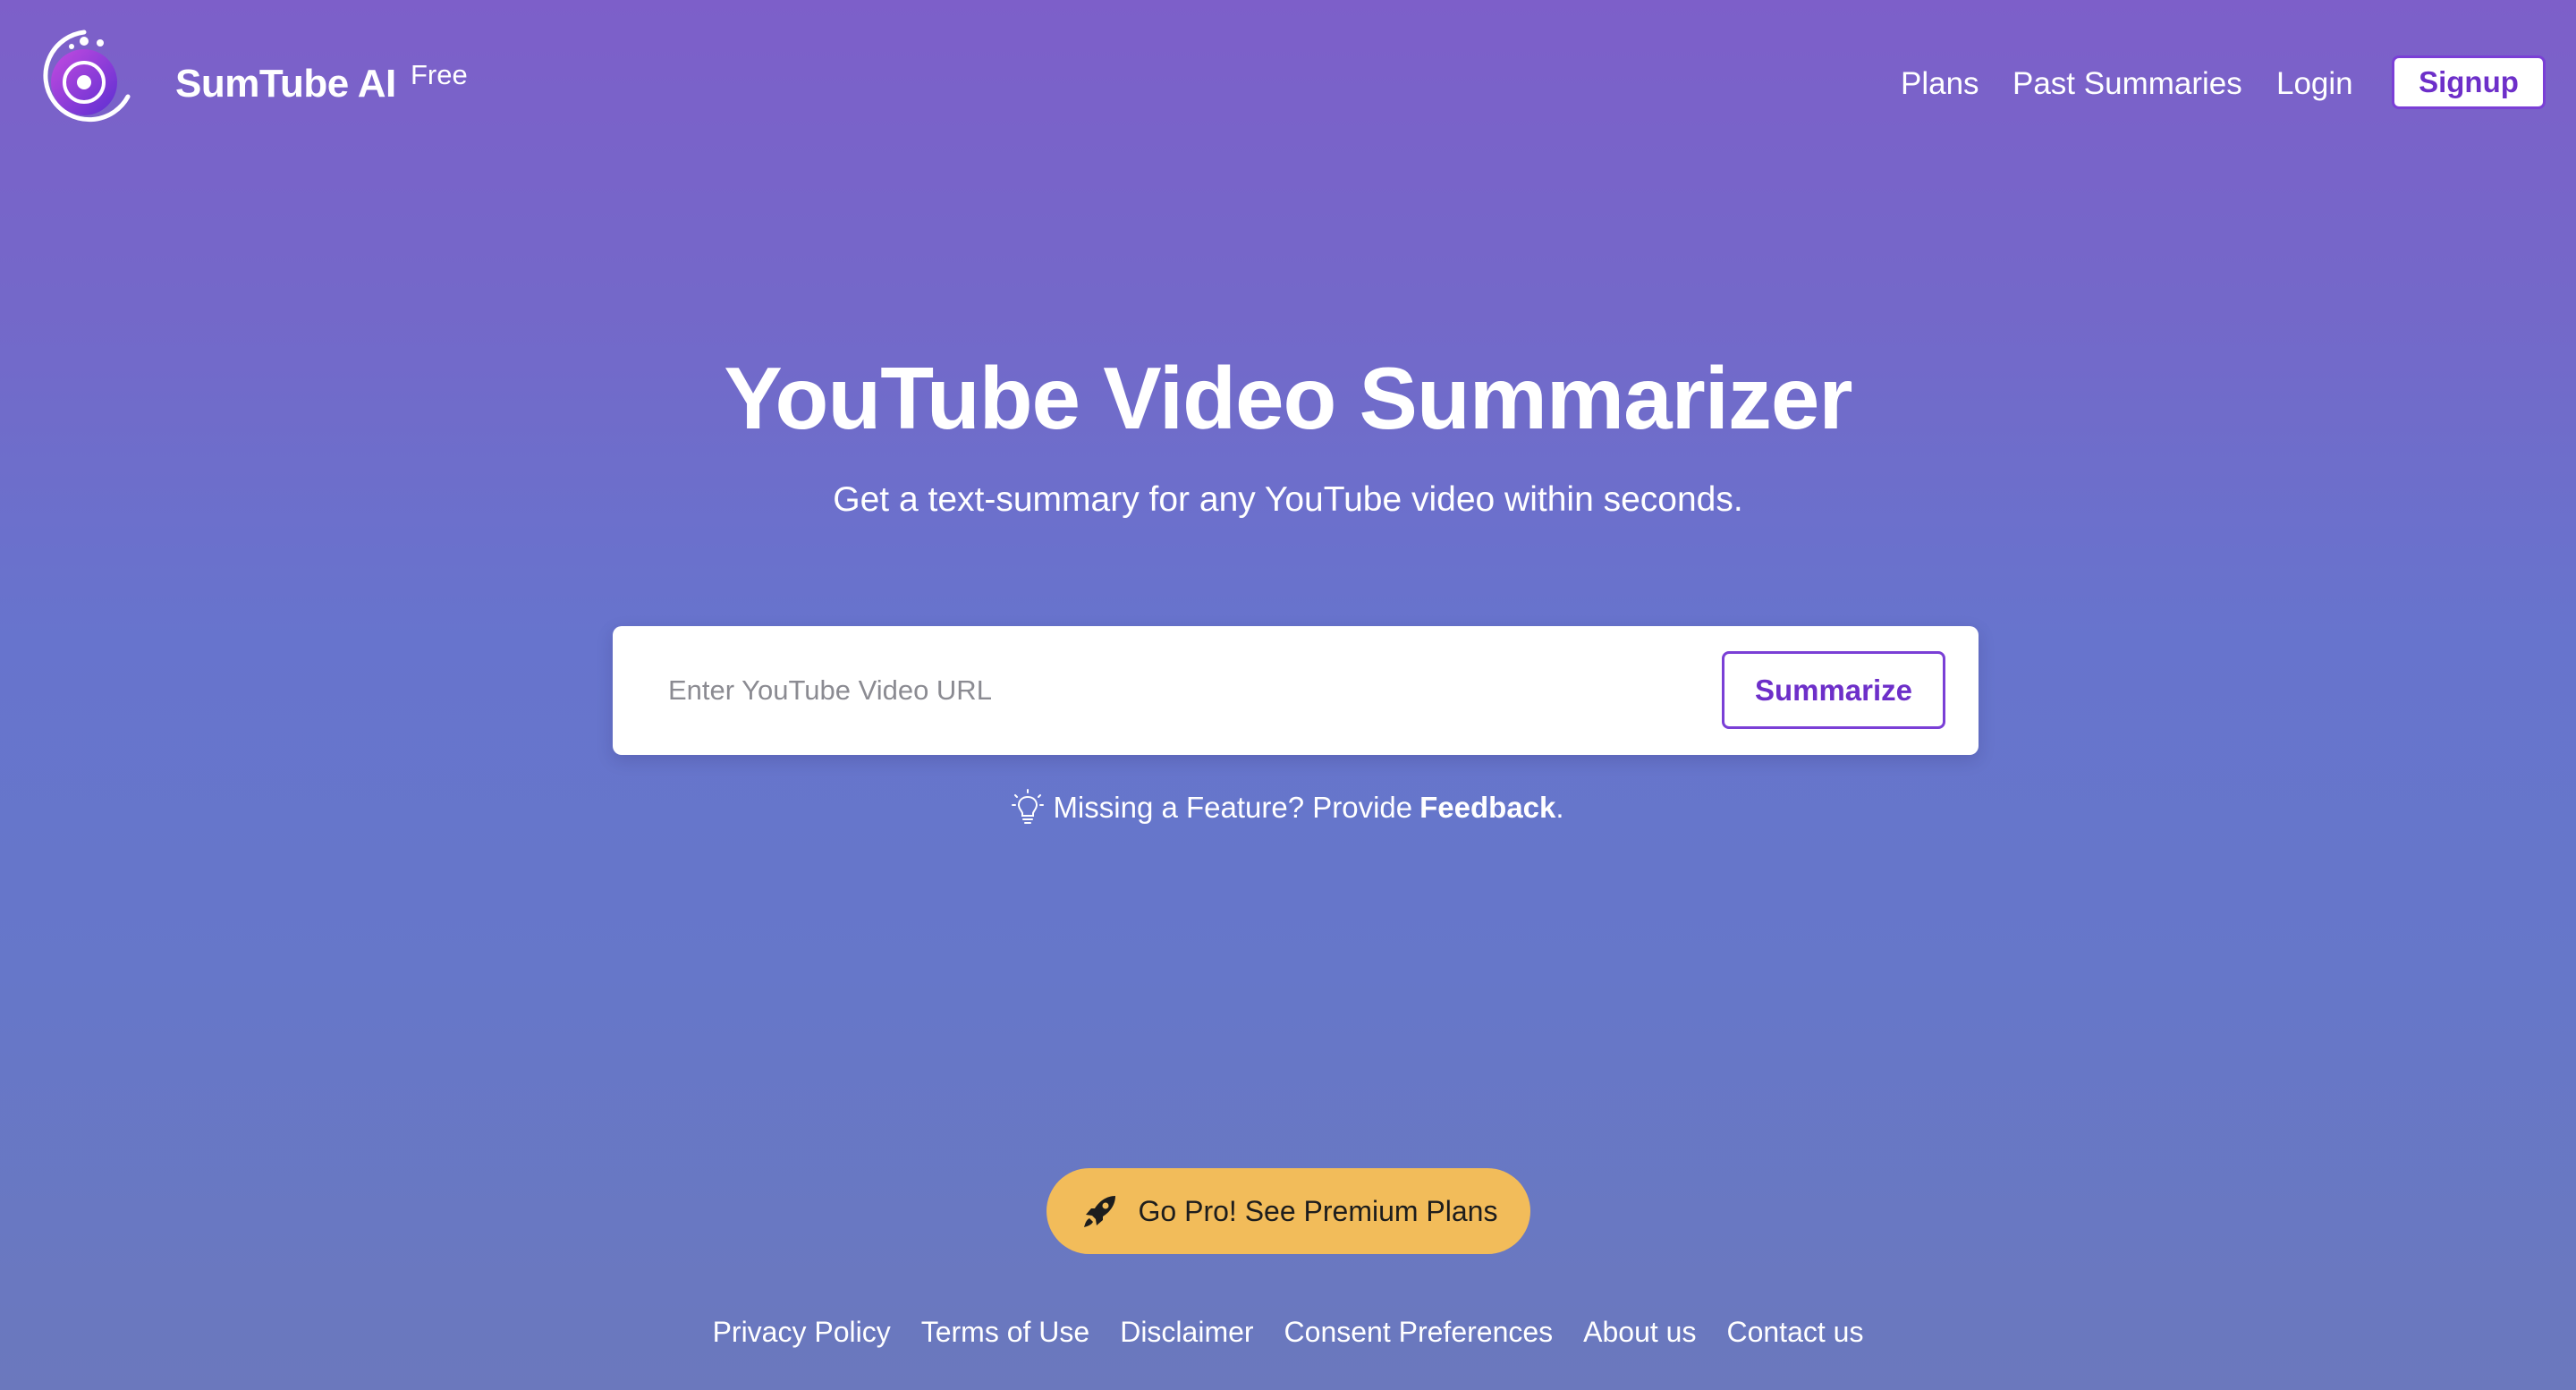 Image resolution: width=2576 pixels, height=1390 pixels. What do you see at coordinates (83, 81) in the screenshot?
I see `sumtube-logo` at bounding box center [83, 81].